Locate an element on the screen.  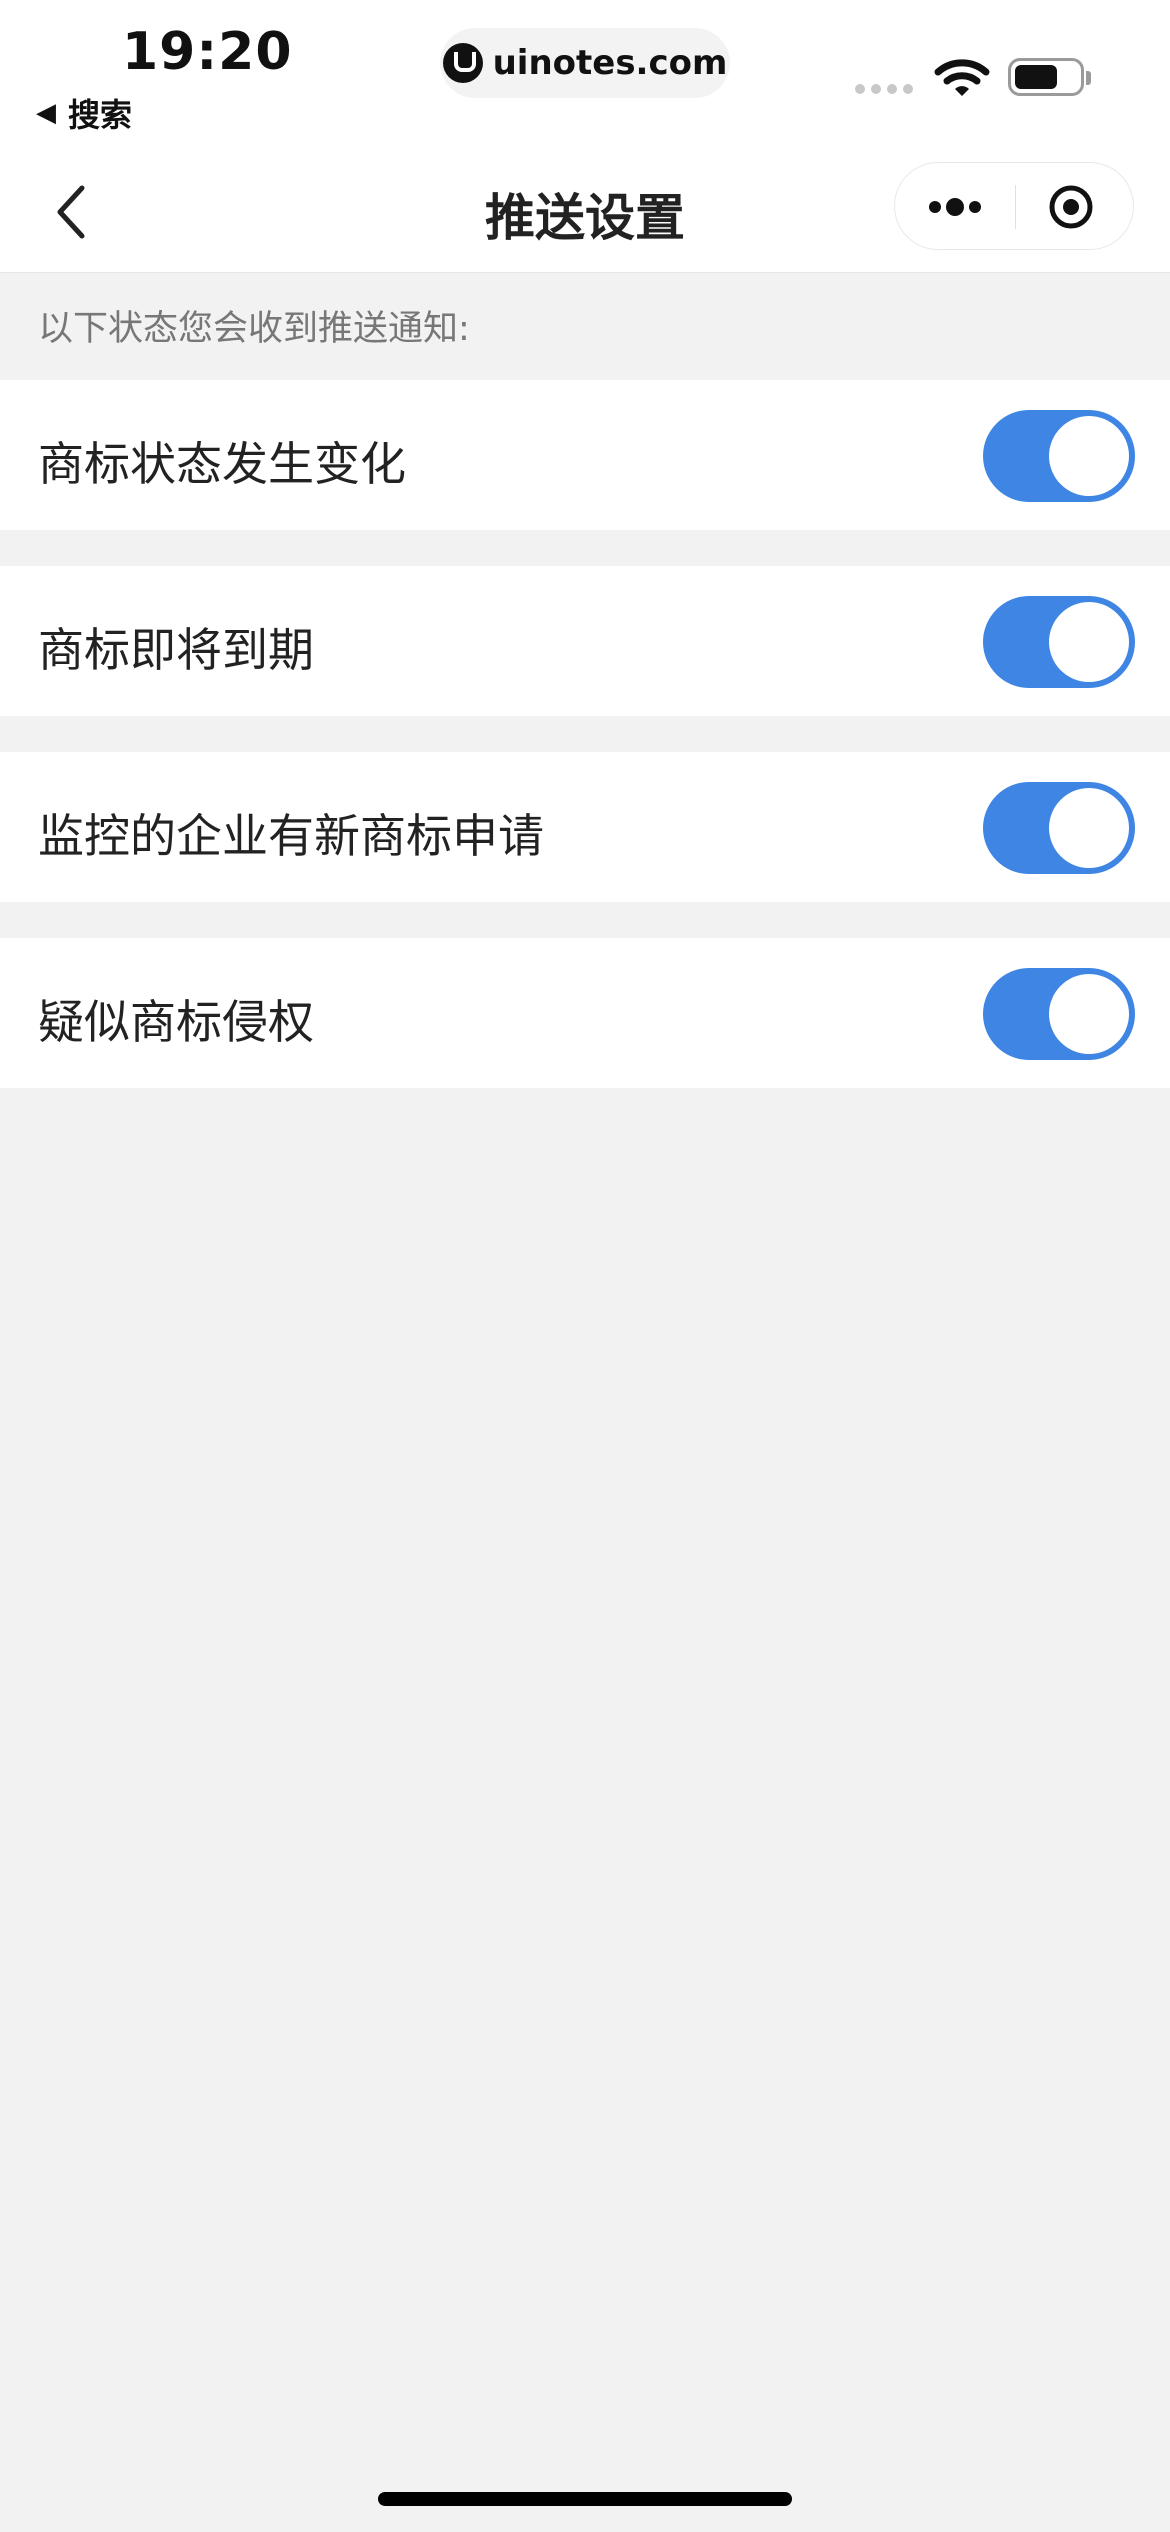
setting-row-status-change: 商标状态发生变化 is located at coordinates (585, 455).